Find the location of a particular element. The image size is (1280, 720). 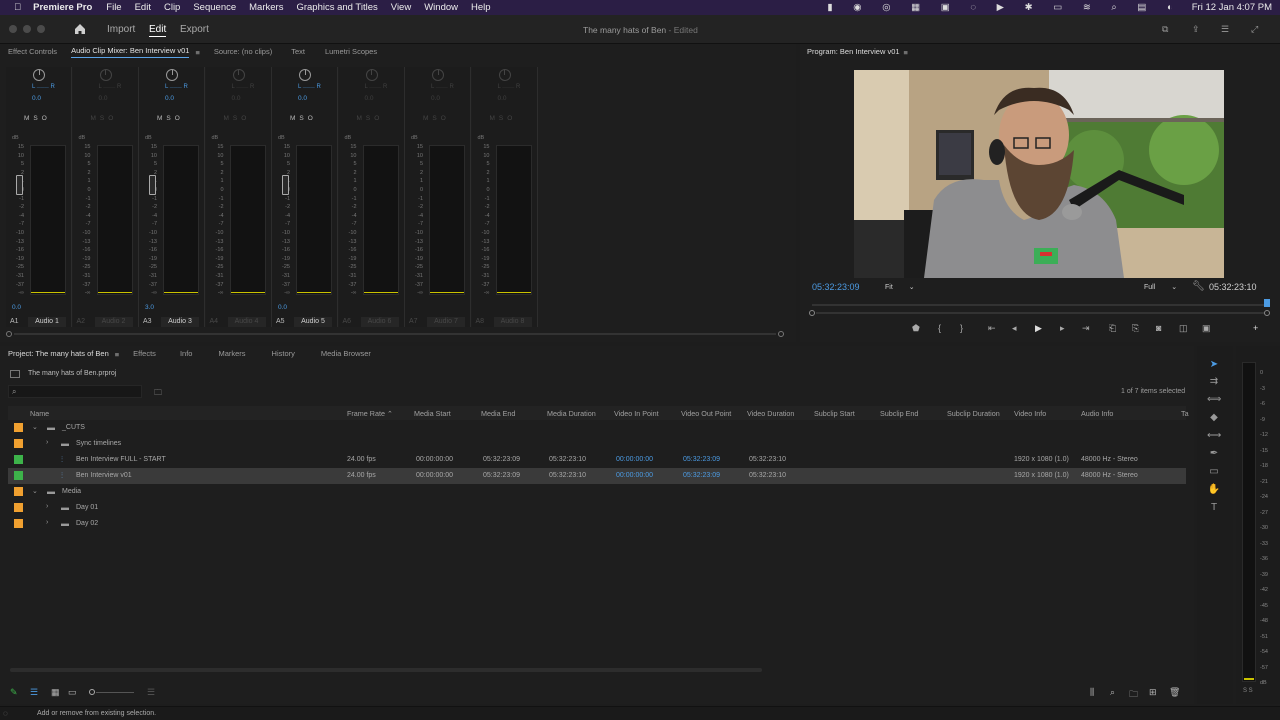

close-window-button is located at coordinates (13, 29).